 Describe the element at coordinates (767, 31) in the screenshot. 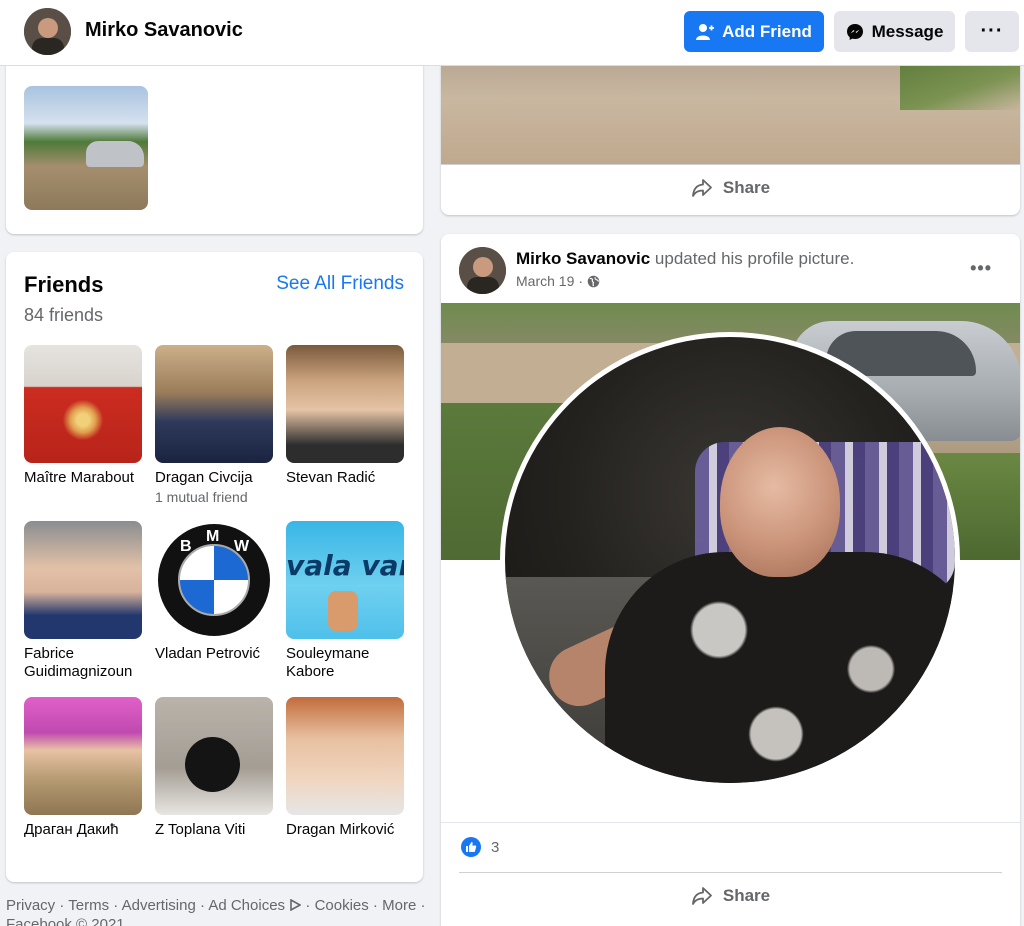

I see `add-friend-label: Add Friend` at that location.